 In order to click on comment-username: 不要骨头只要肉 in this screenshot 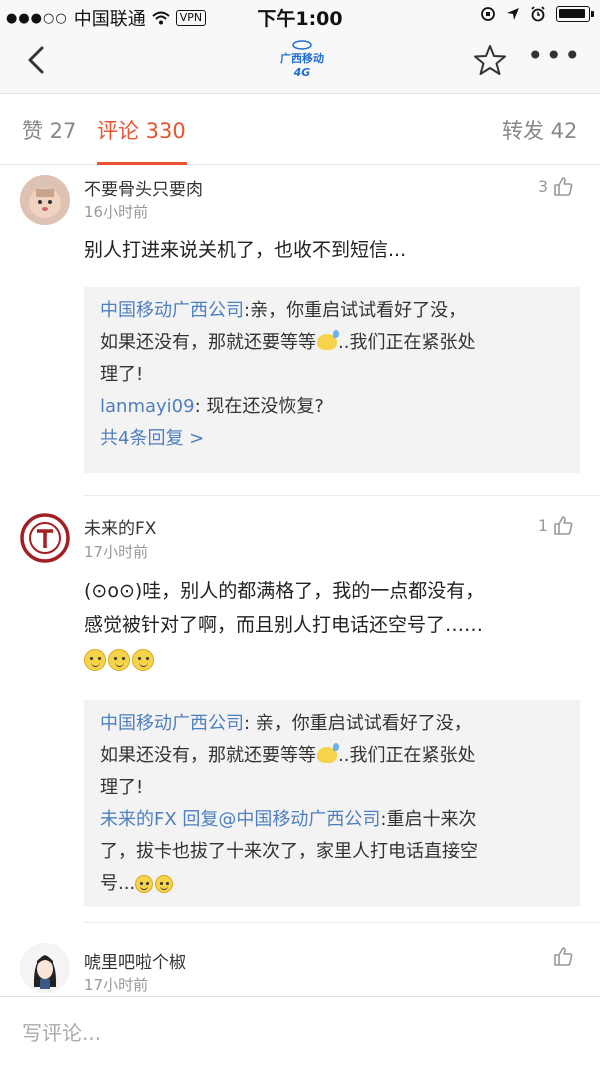, I will do `click(143, 187)`.